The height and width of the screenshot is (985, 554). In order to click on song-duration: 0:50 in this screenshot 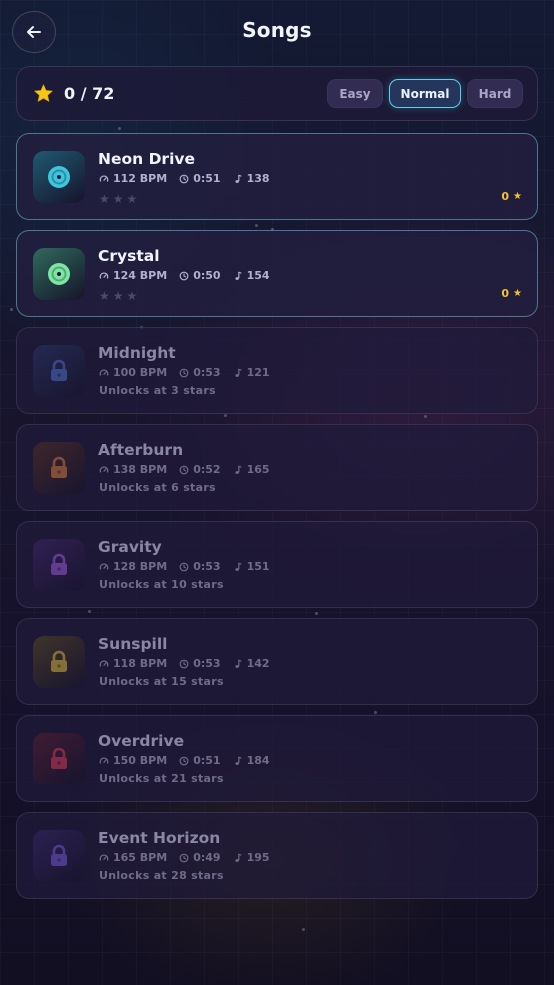, I will do `click(200, 275)`.